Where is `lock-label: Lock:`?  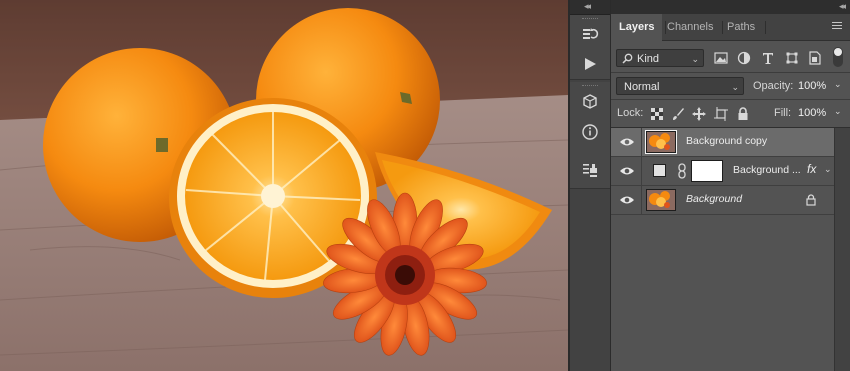 lock-label: Lock: is located at coordinates (630, 113).